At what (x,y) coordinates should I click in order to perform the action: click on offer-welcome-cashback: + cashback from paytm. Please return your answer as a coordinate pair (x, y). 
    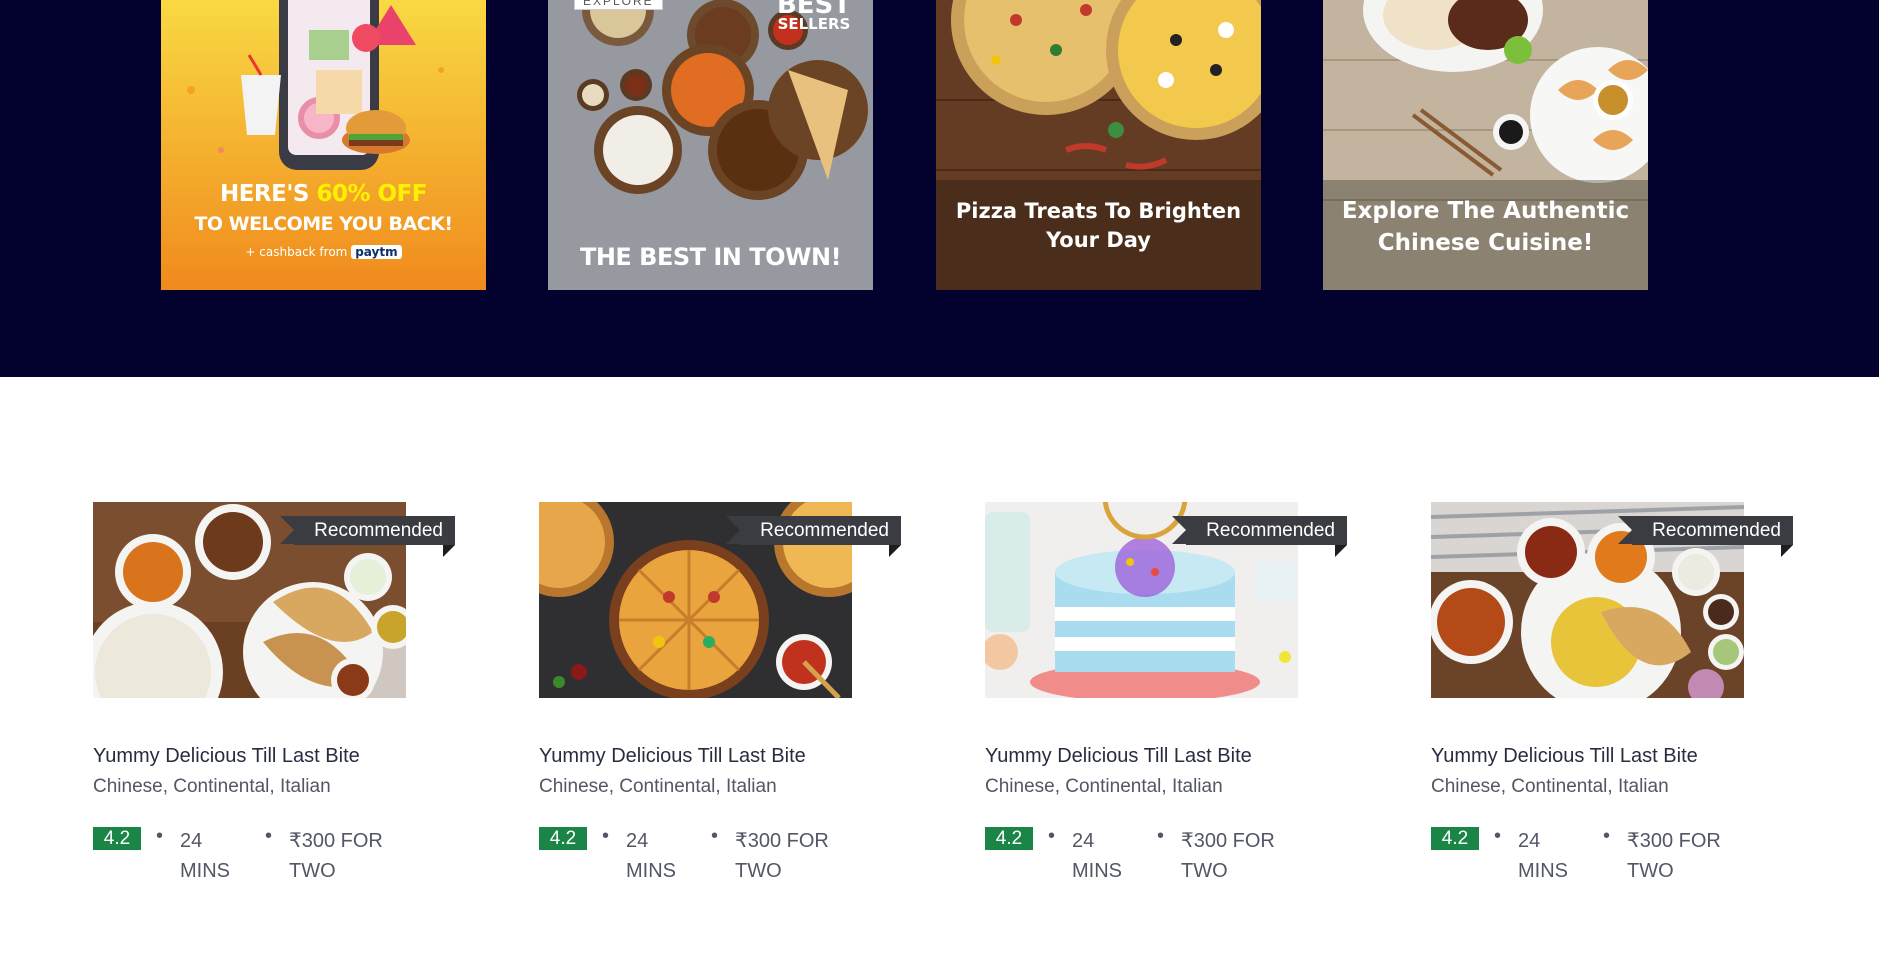
    Looking at the image, I should click on (323, 252).